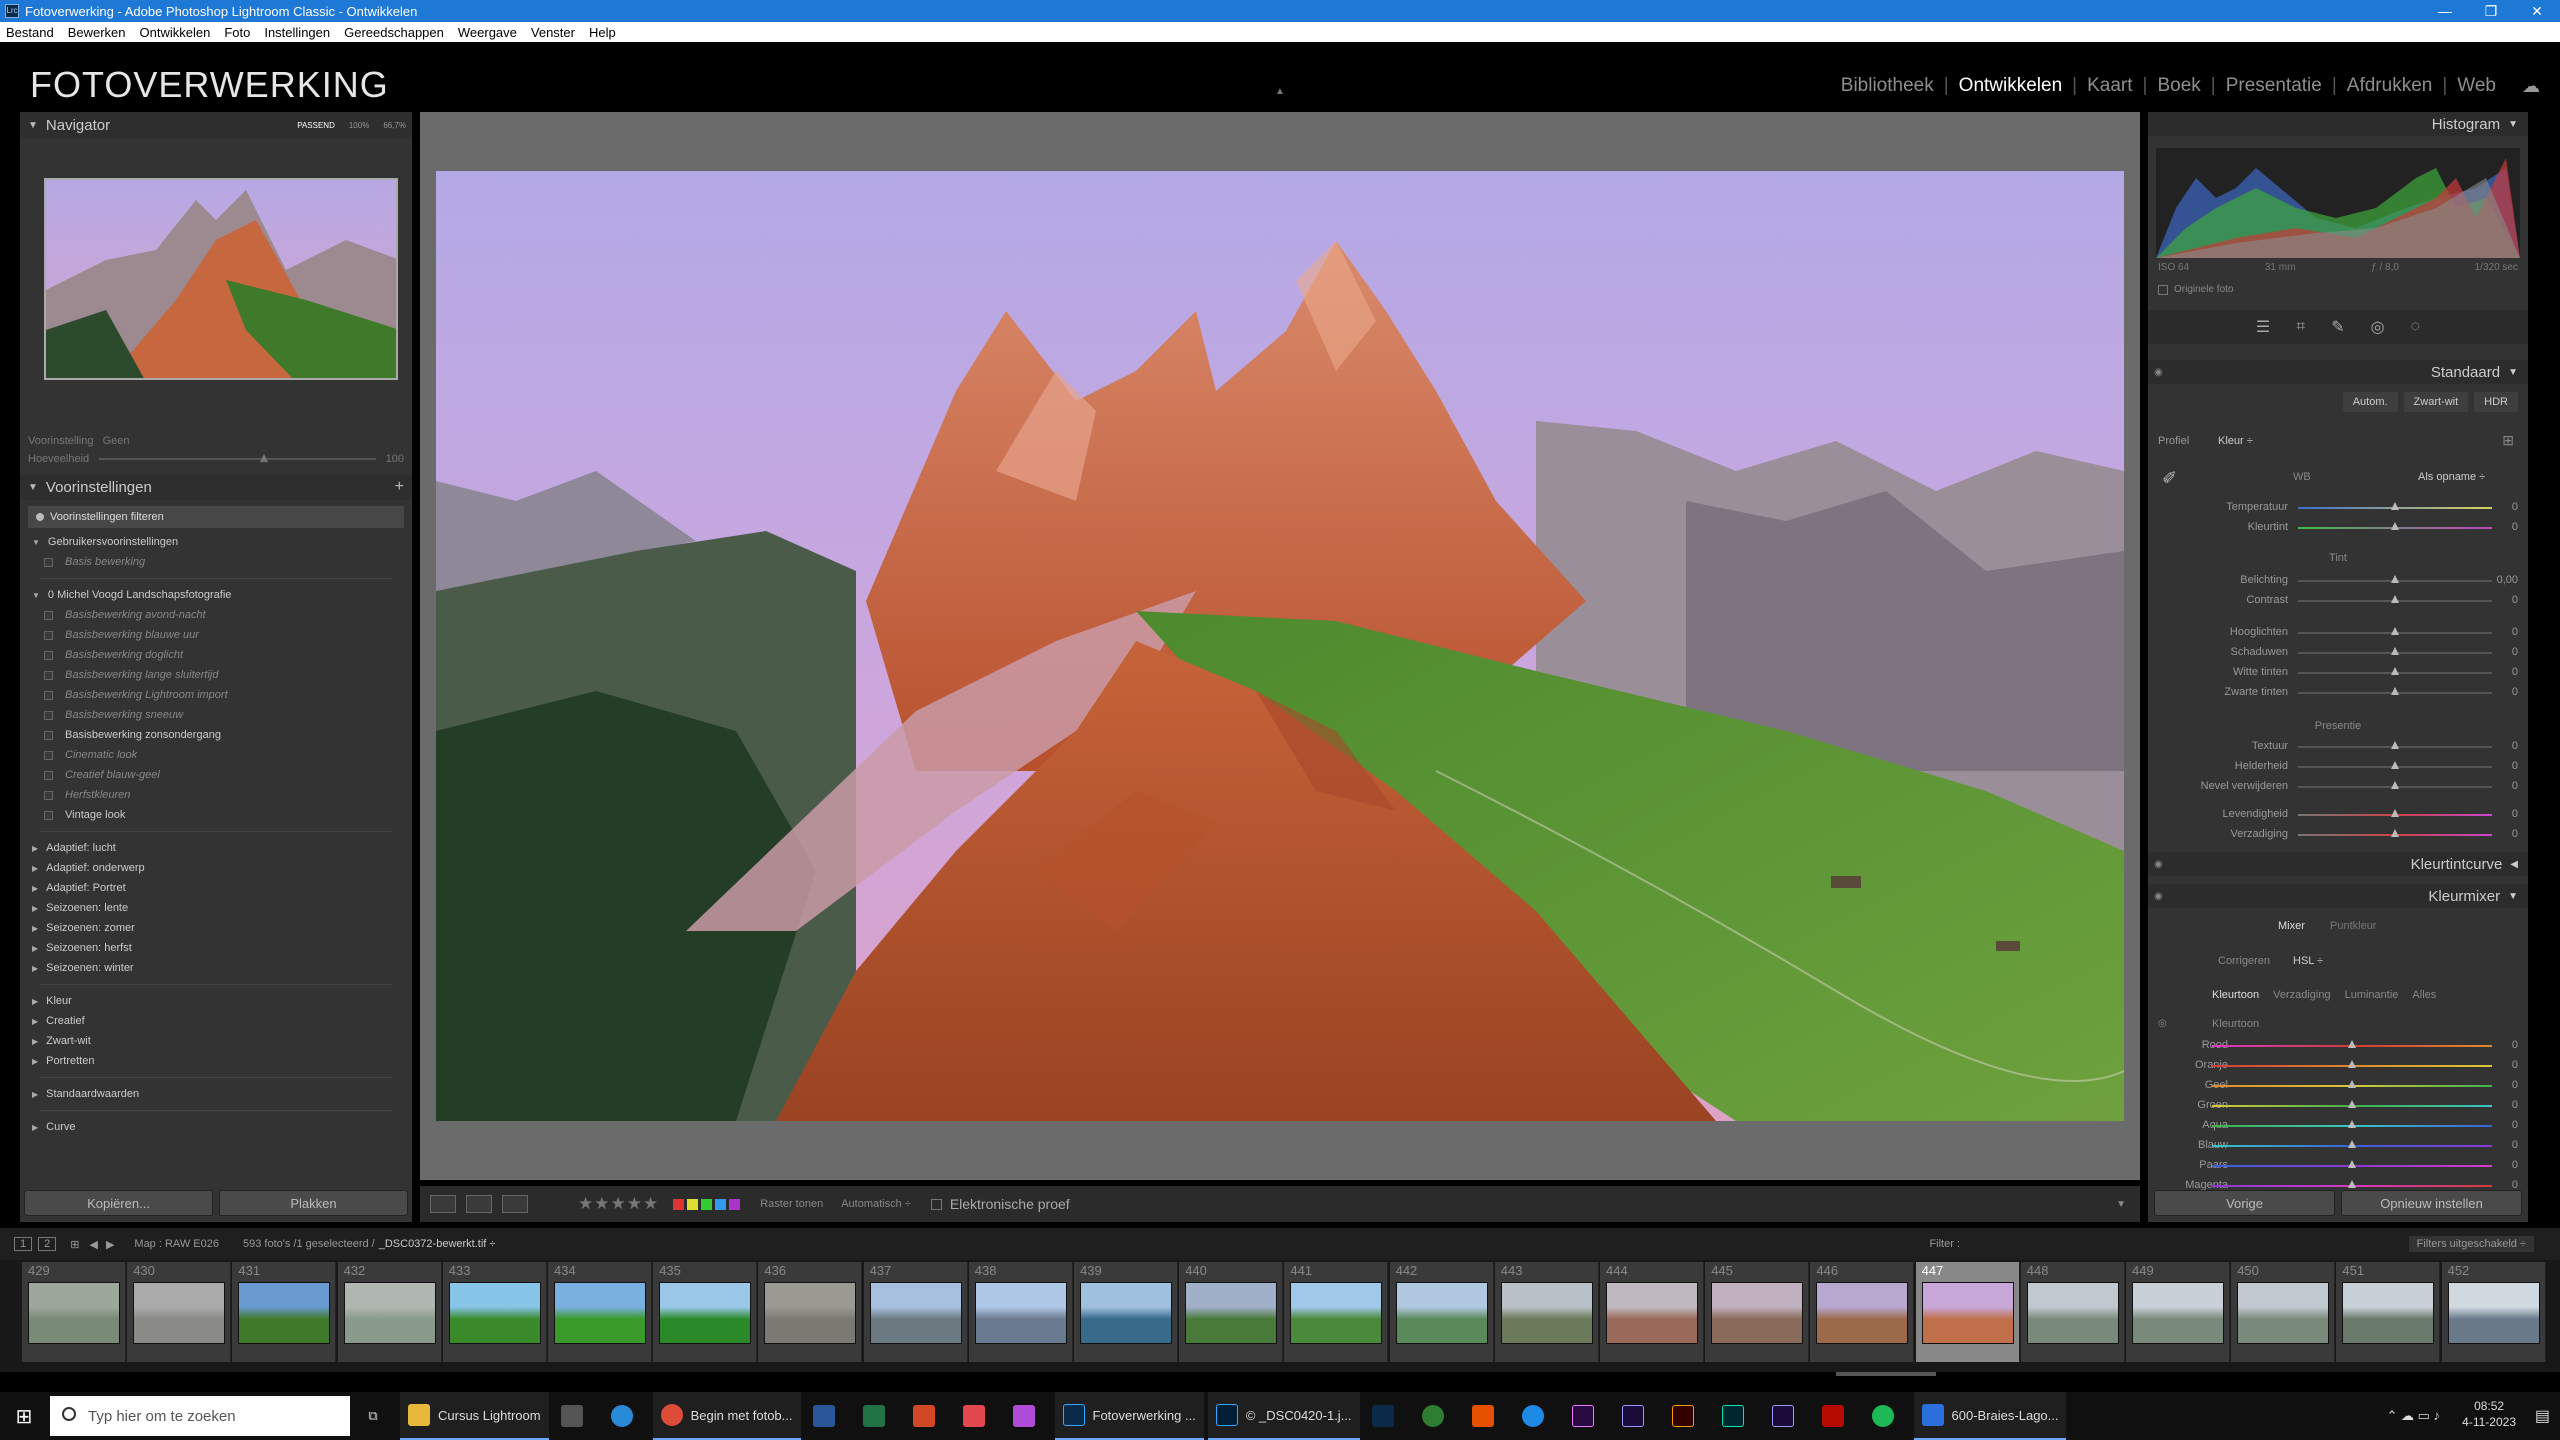 The image size is (2560, 1440). Describe the element at coordinates (373, 1416) in the screenshot. I see `task-view-icon: ⧉` at that location.